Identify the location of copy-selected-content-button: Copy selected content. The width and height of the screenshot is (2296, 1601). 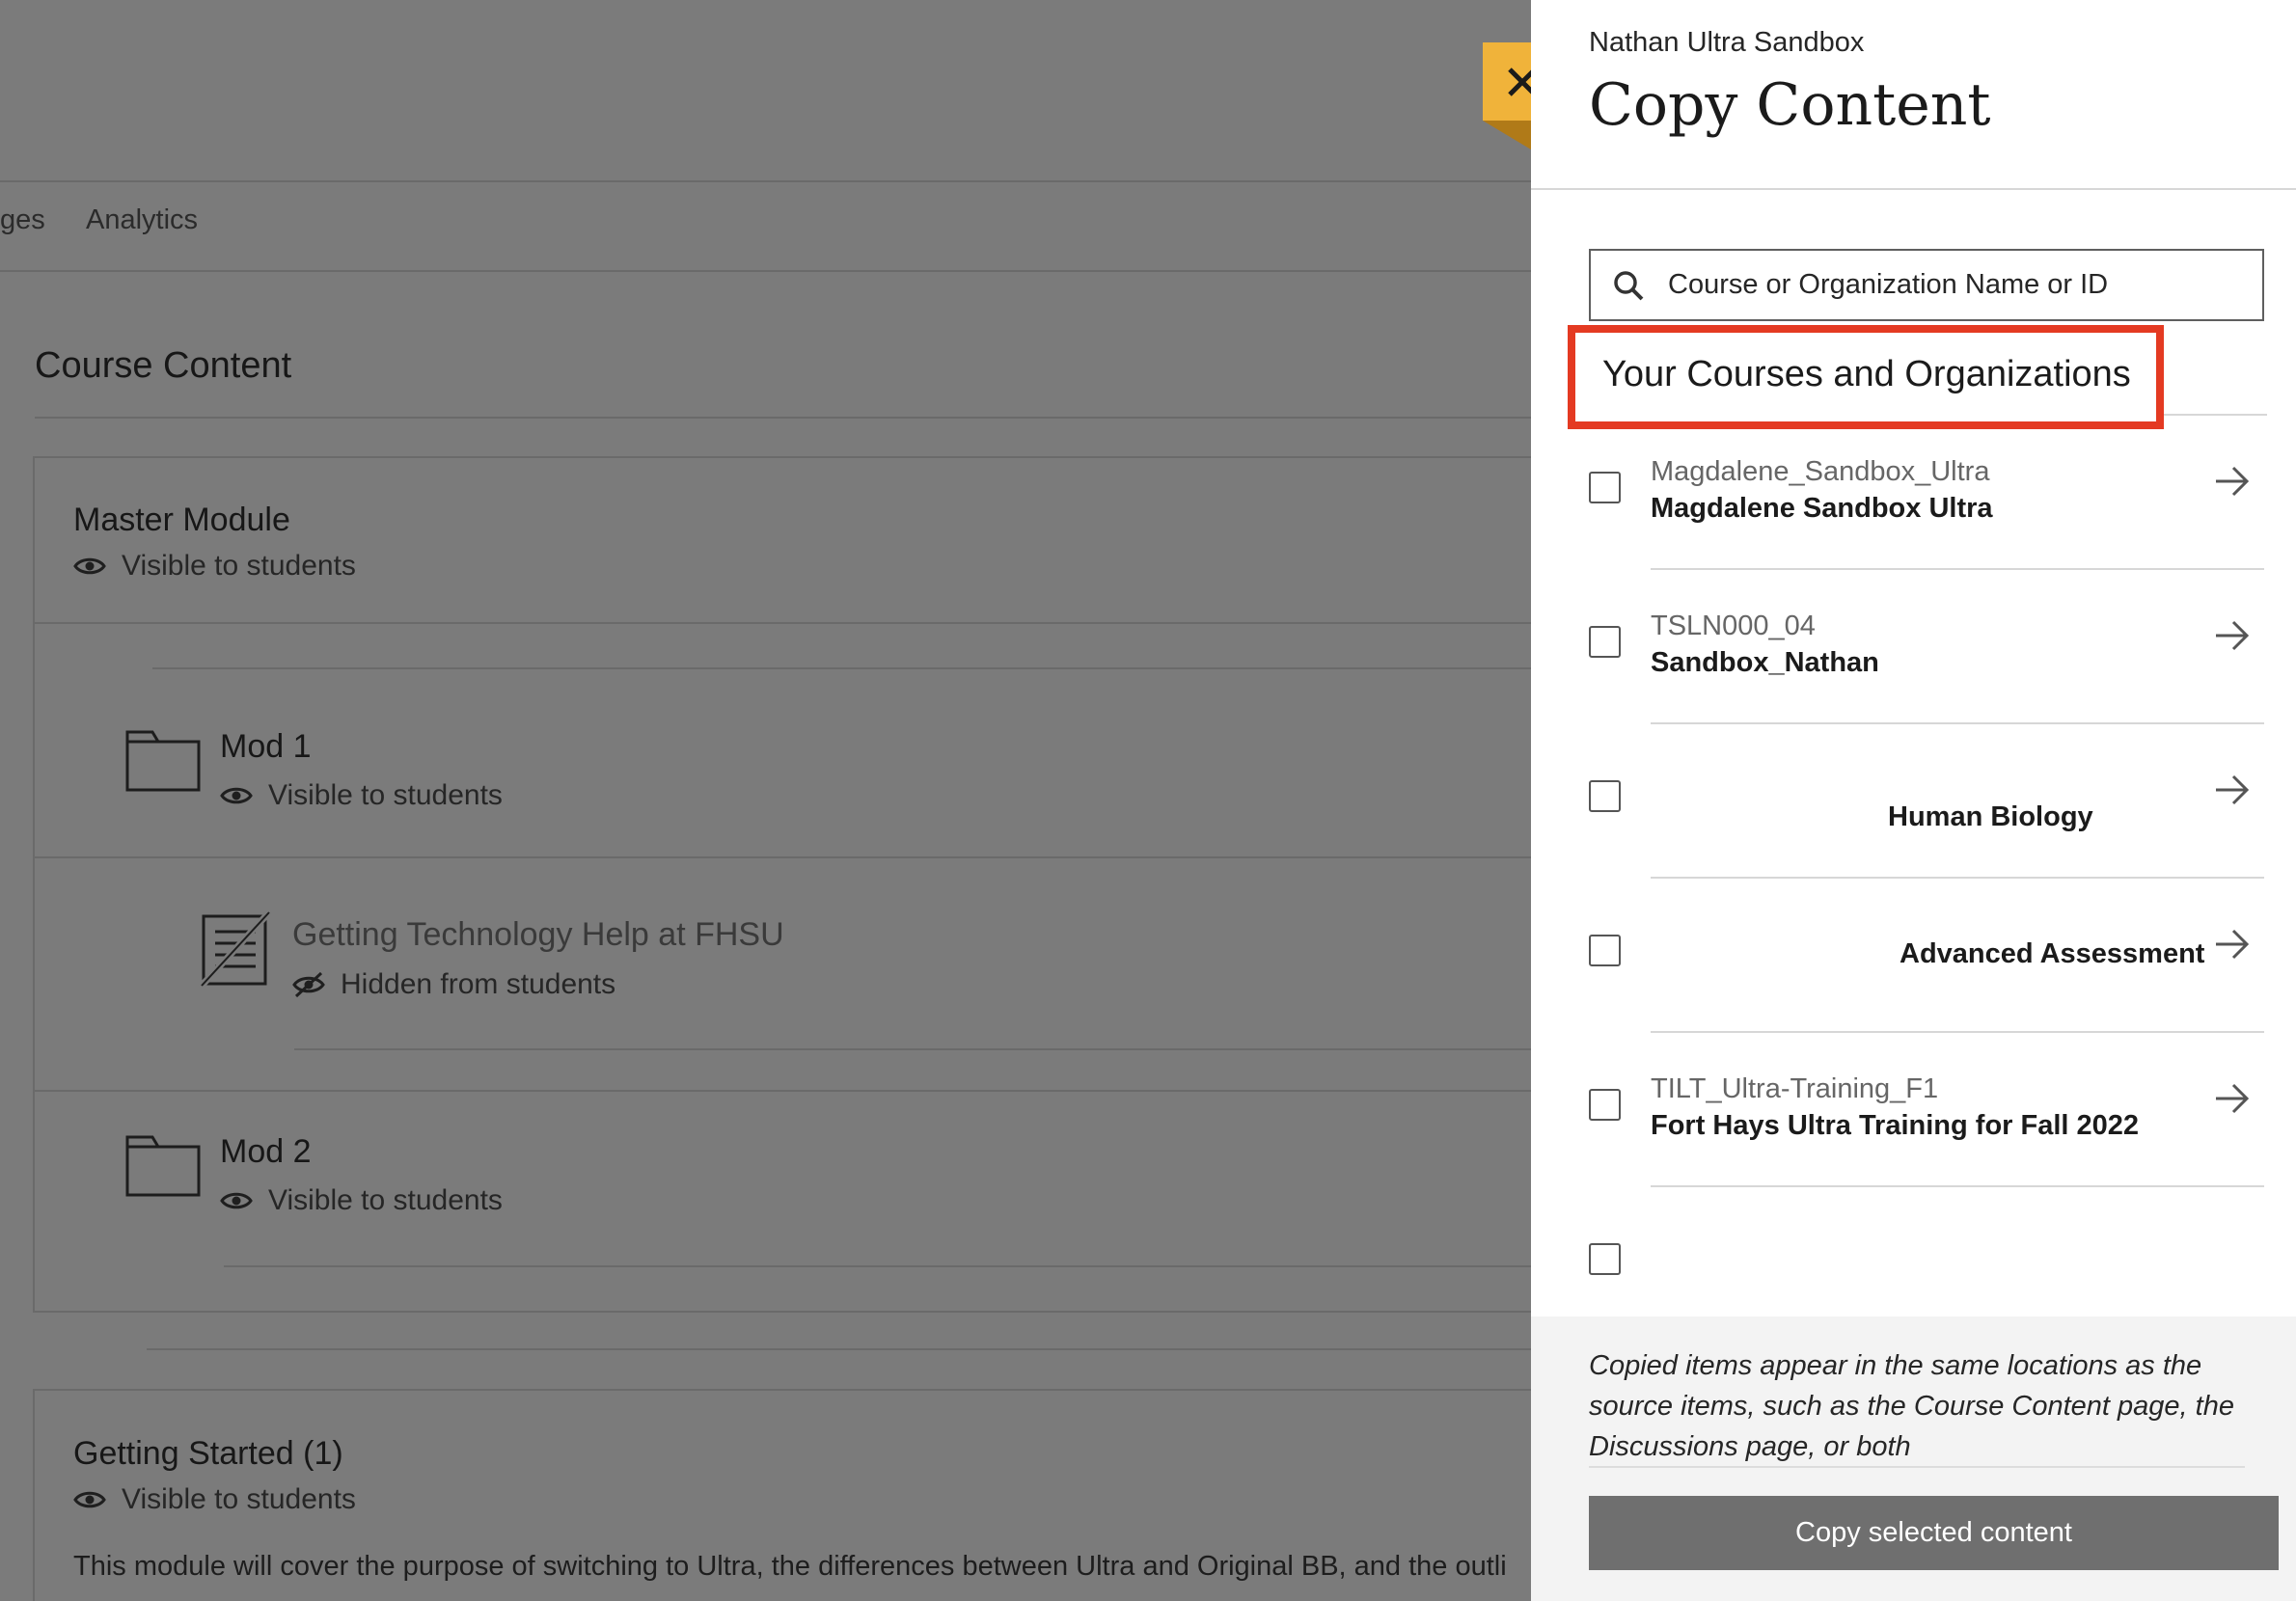
(1934, 1533).